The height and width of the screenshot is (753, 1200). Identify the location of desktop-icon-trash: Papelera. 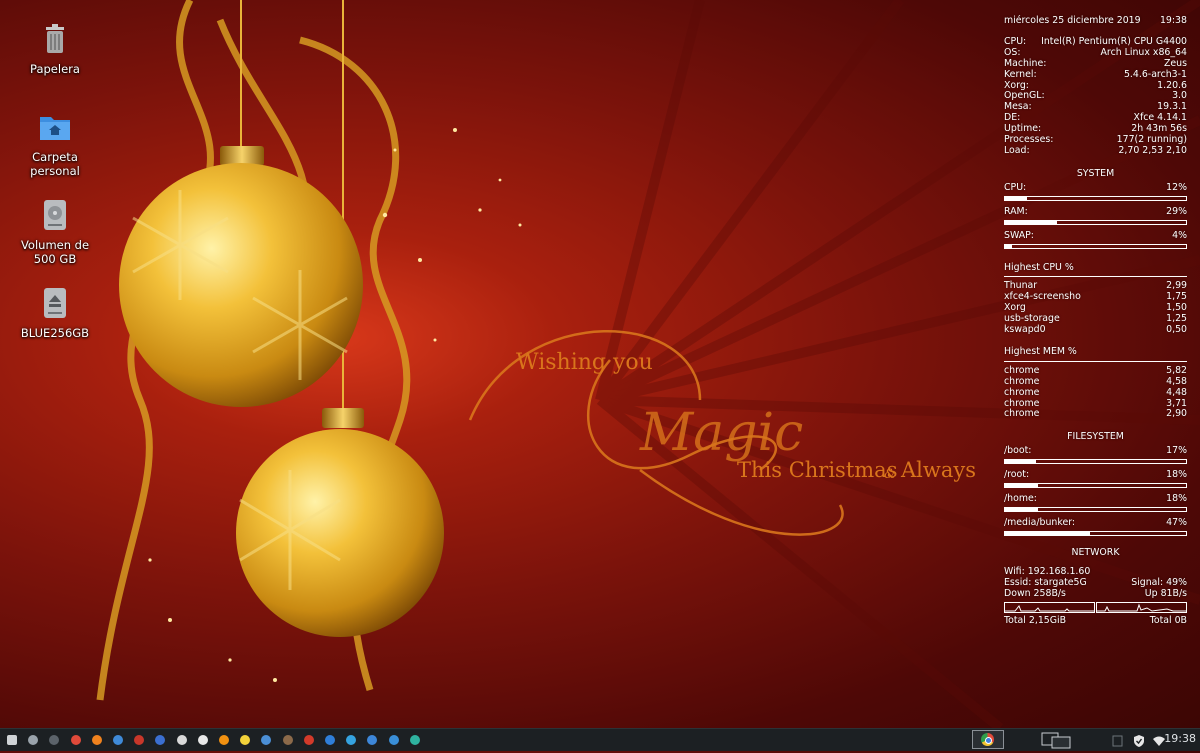
(55, 48).